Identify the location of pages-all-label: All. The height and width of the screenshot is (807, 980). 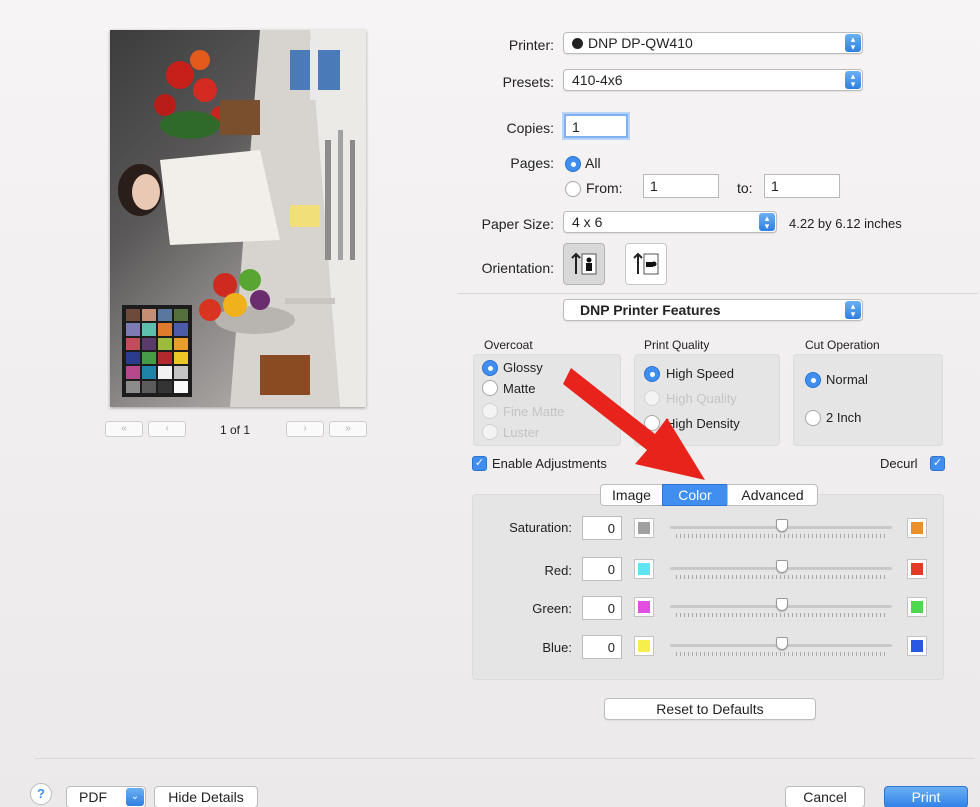
(593, 163).